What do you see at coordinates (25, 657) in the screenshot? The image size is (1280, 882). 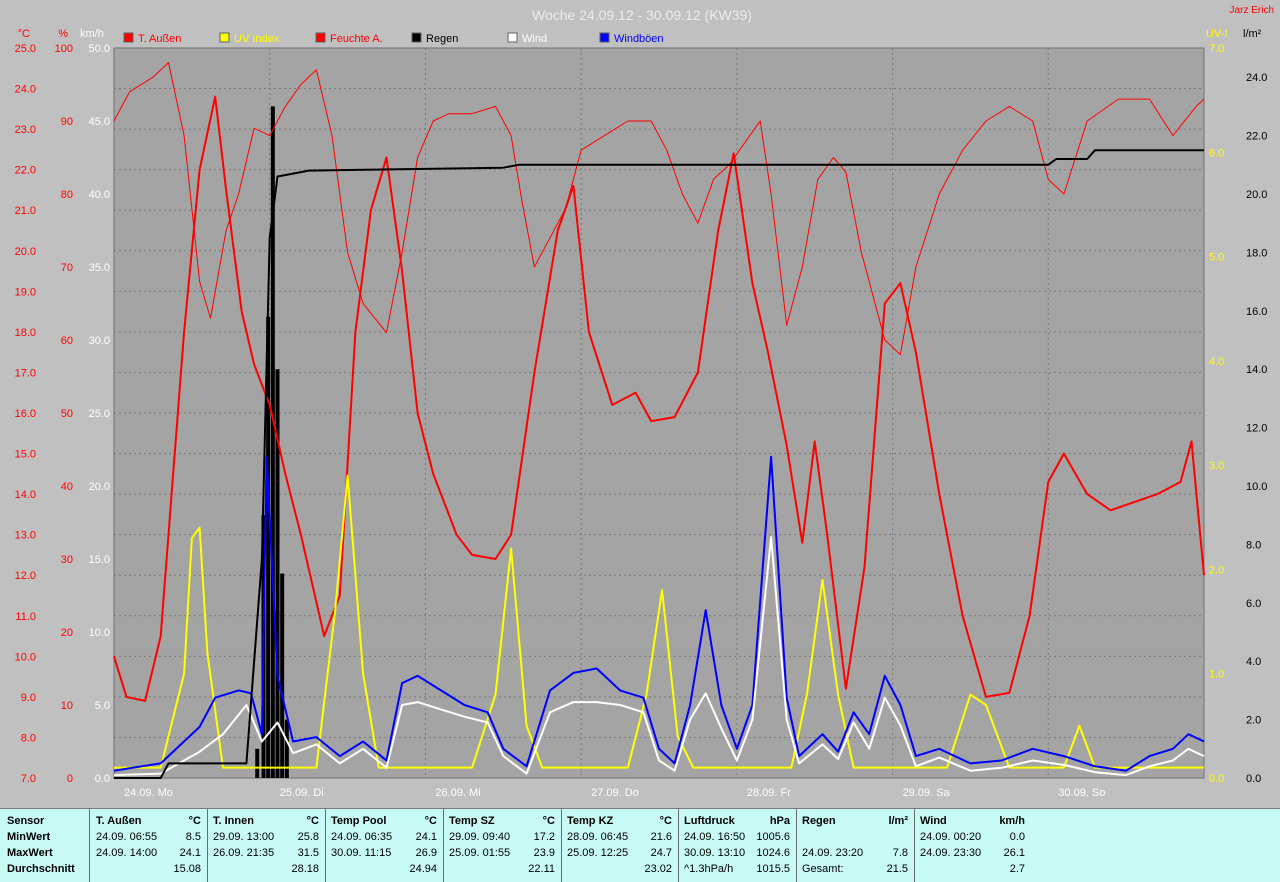 I see `temp-tick: 10.0` at bounding box center [25, 657].